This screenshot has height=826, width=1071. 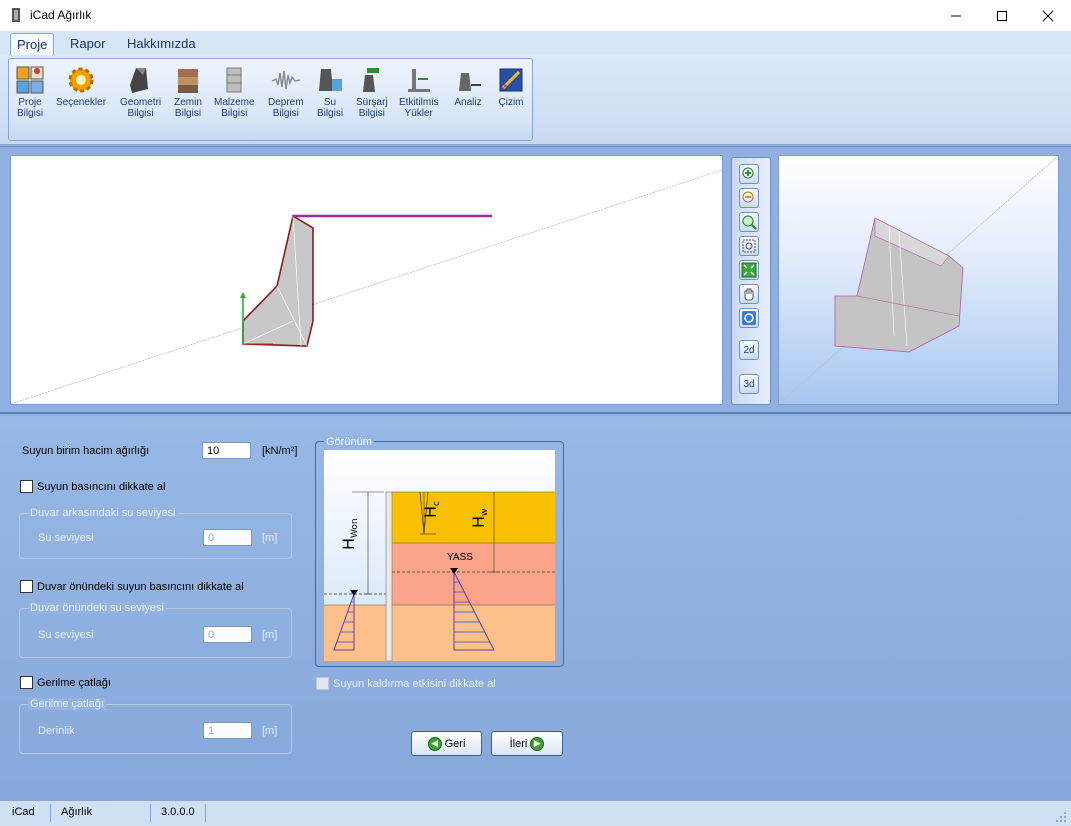 What do you see at coordinates (535, 43) in the screenshot?
I see `menu-bar: Proje Rapor Hakkımızda` at bounding box center [535, 43].